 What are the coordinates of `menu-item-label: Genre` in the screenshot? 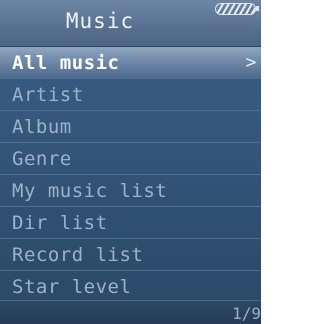 It's located at (42, 159).